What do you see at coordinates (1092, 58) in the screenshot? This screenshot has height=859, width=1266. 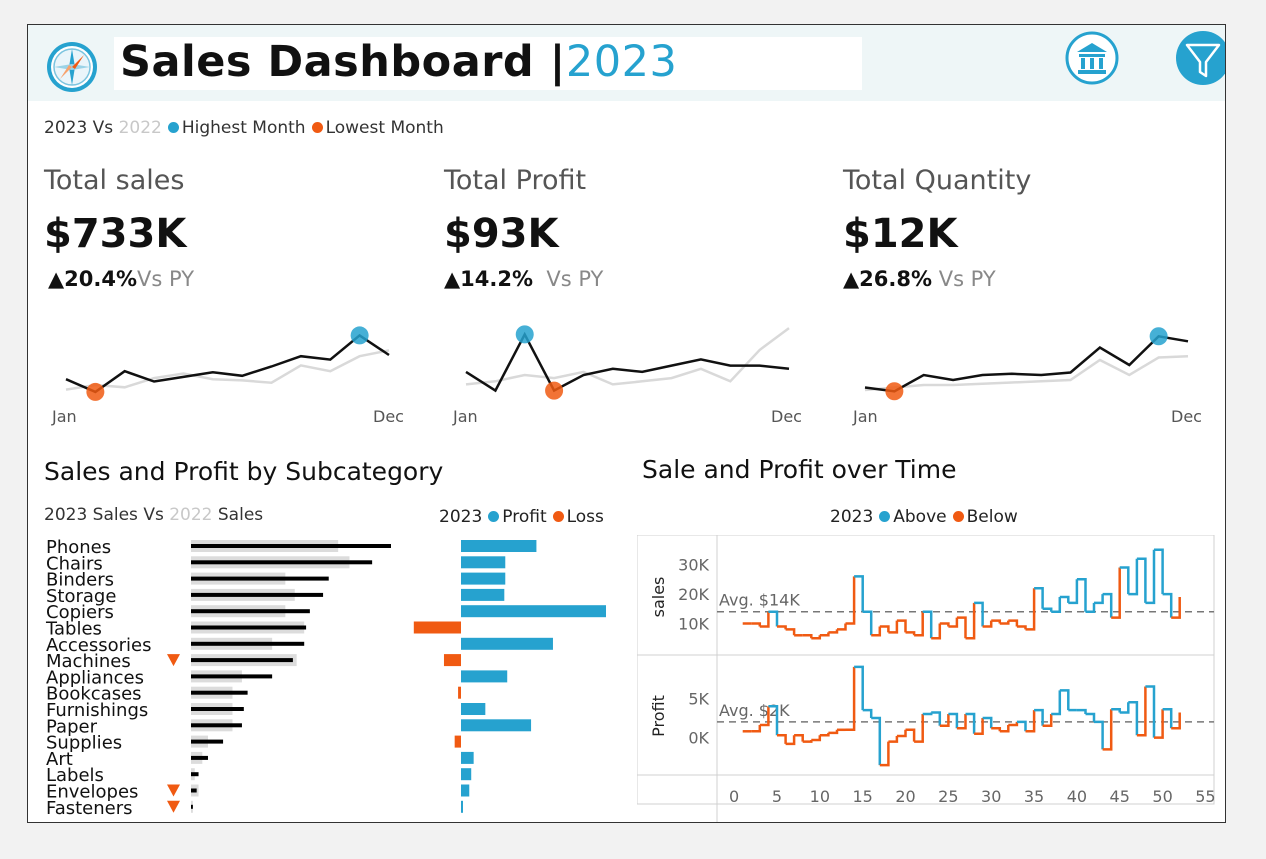 I see `bank-icon` at bounding box center [1092, 58].